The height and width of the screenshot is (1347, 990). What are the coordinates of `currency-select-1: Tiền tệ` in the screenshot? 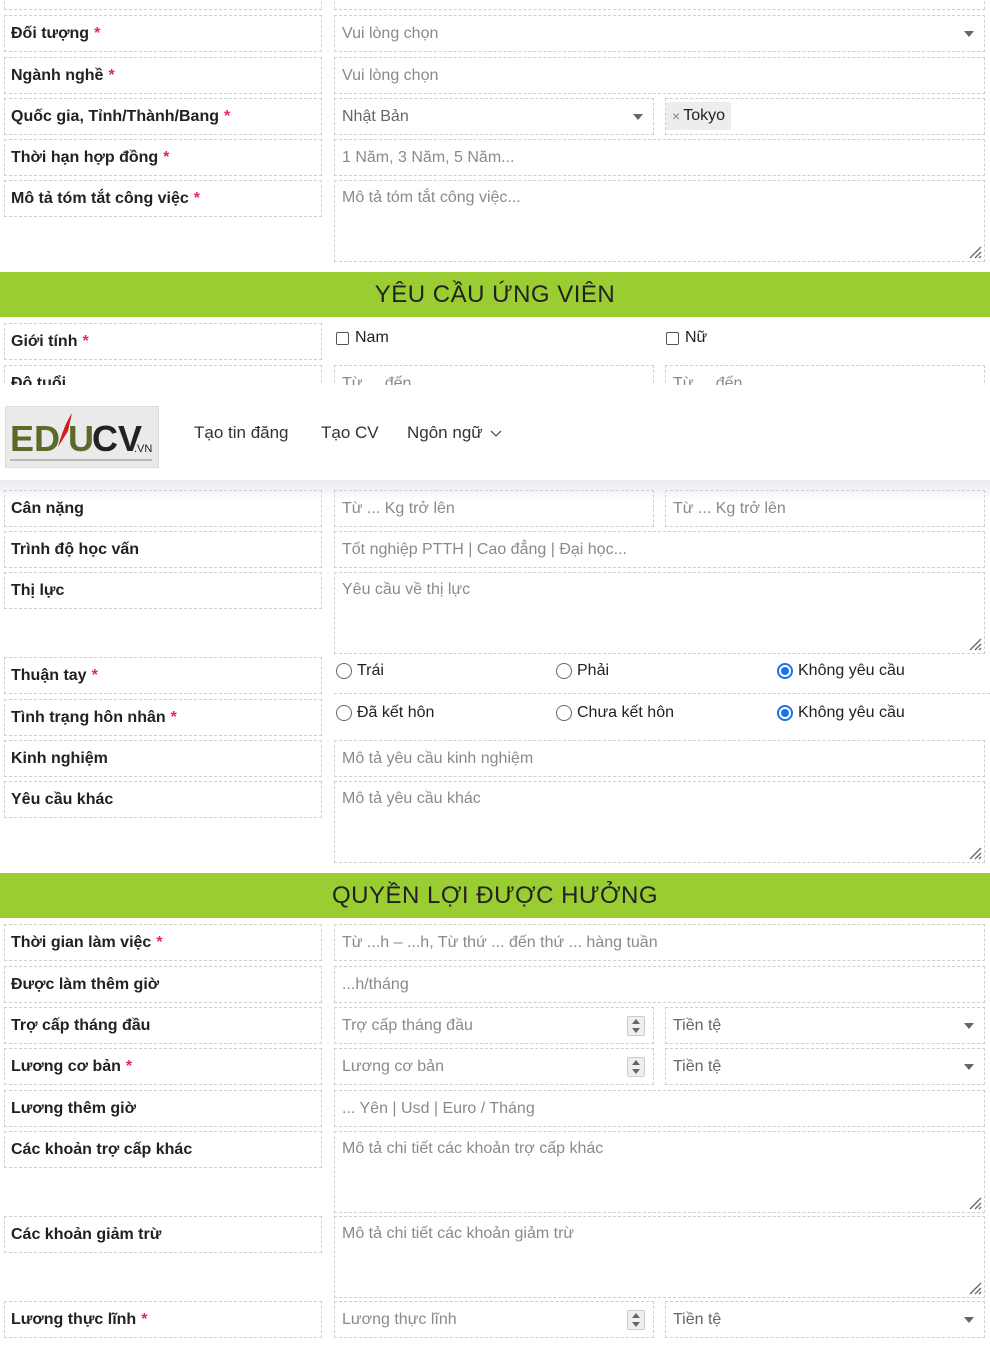 It's located at (825, 1025).